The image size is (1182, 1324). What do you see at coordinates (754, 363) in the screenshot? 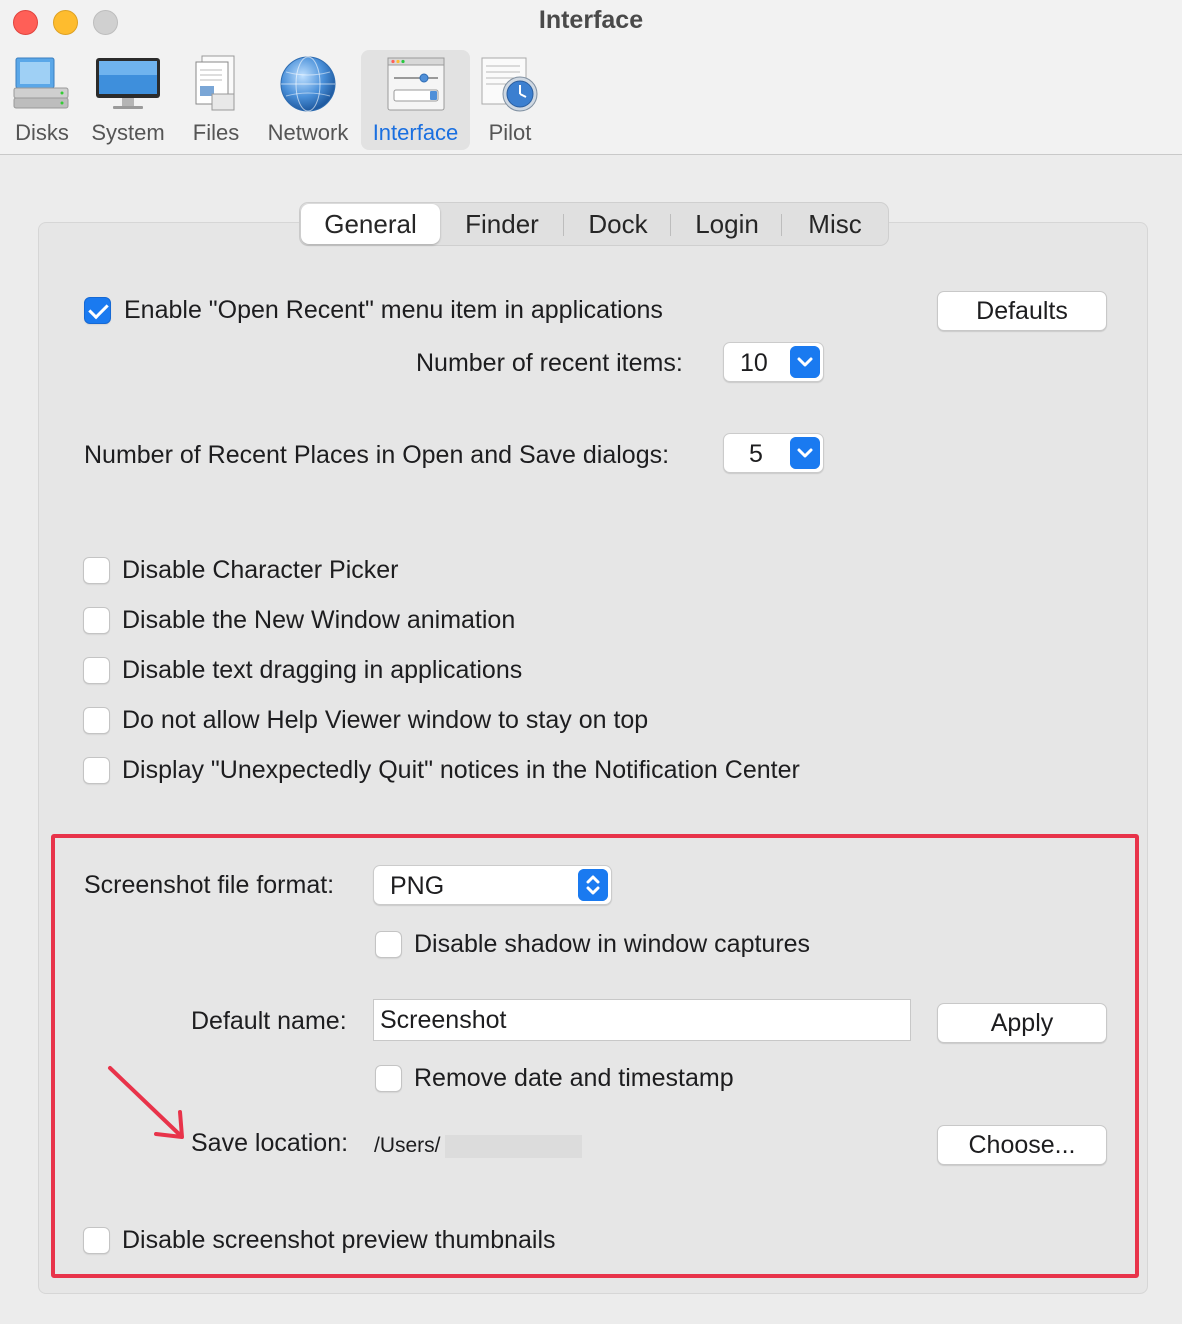
I see `recent-items-value: 10` at bounding box center [754, 363].